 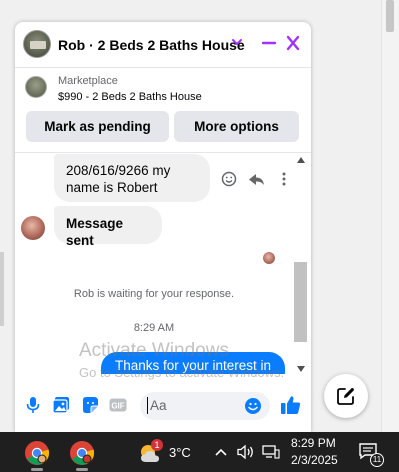 I want to click on chrome-profile-icon, so click(x=82, y=453).